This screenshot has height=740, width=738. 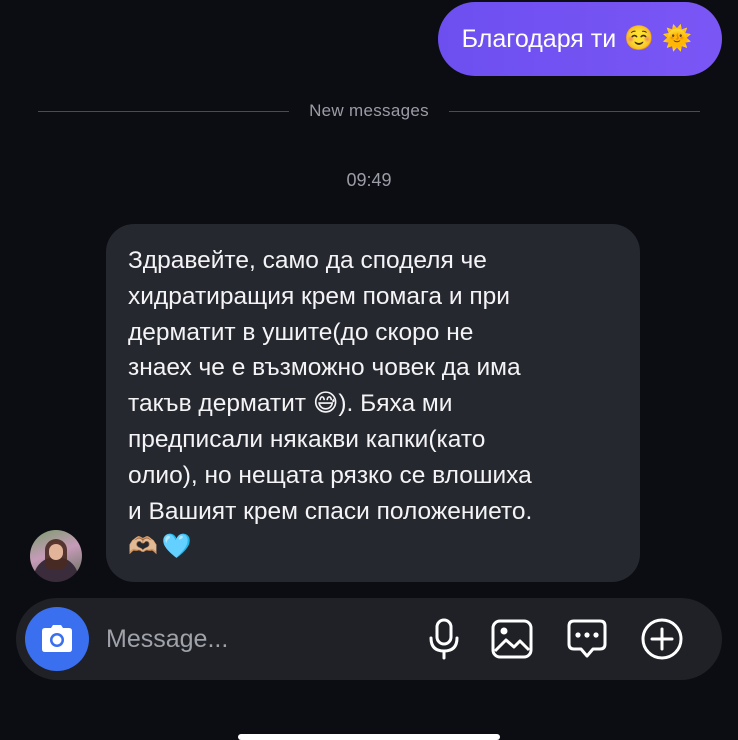 I want to click on new-messages-label: New messages, so click(x=369, y=110).